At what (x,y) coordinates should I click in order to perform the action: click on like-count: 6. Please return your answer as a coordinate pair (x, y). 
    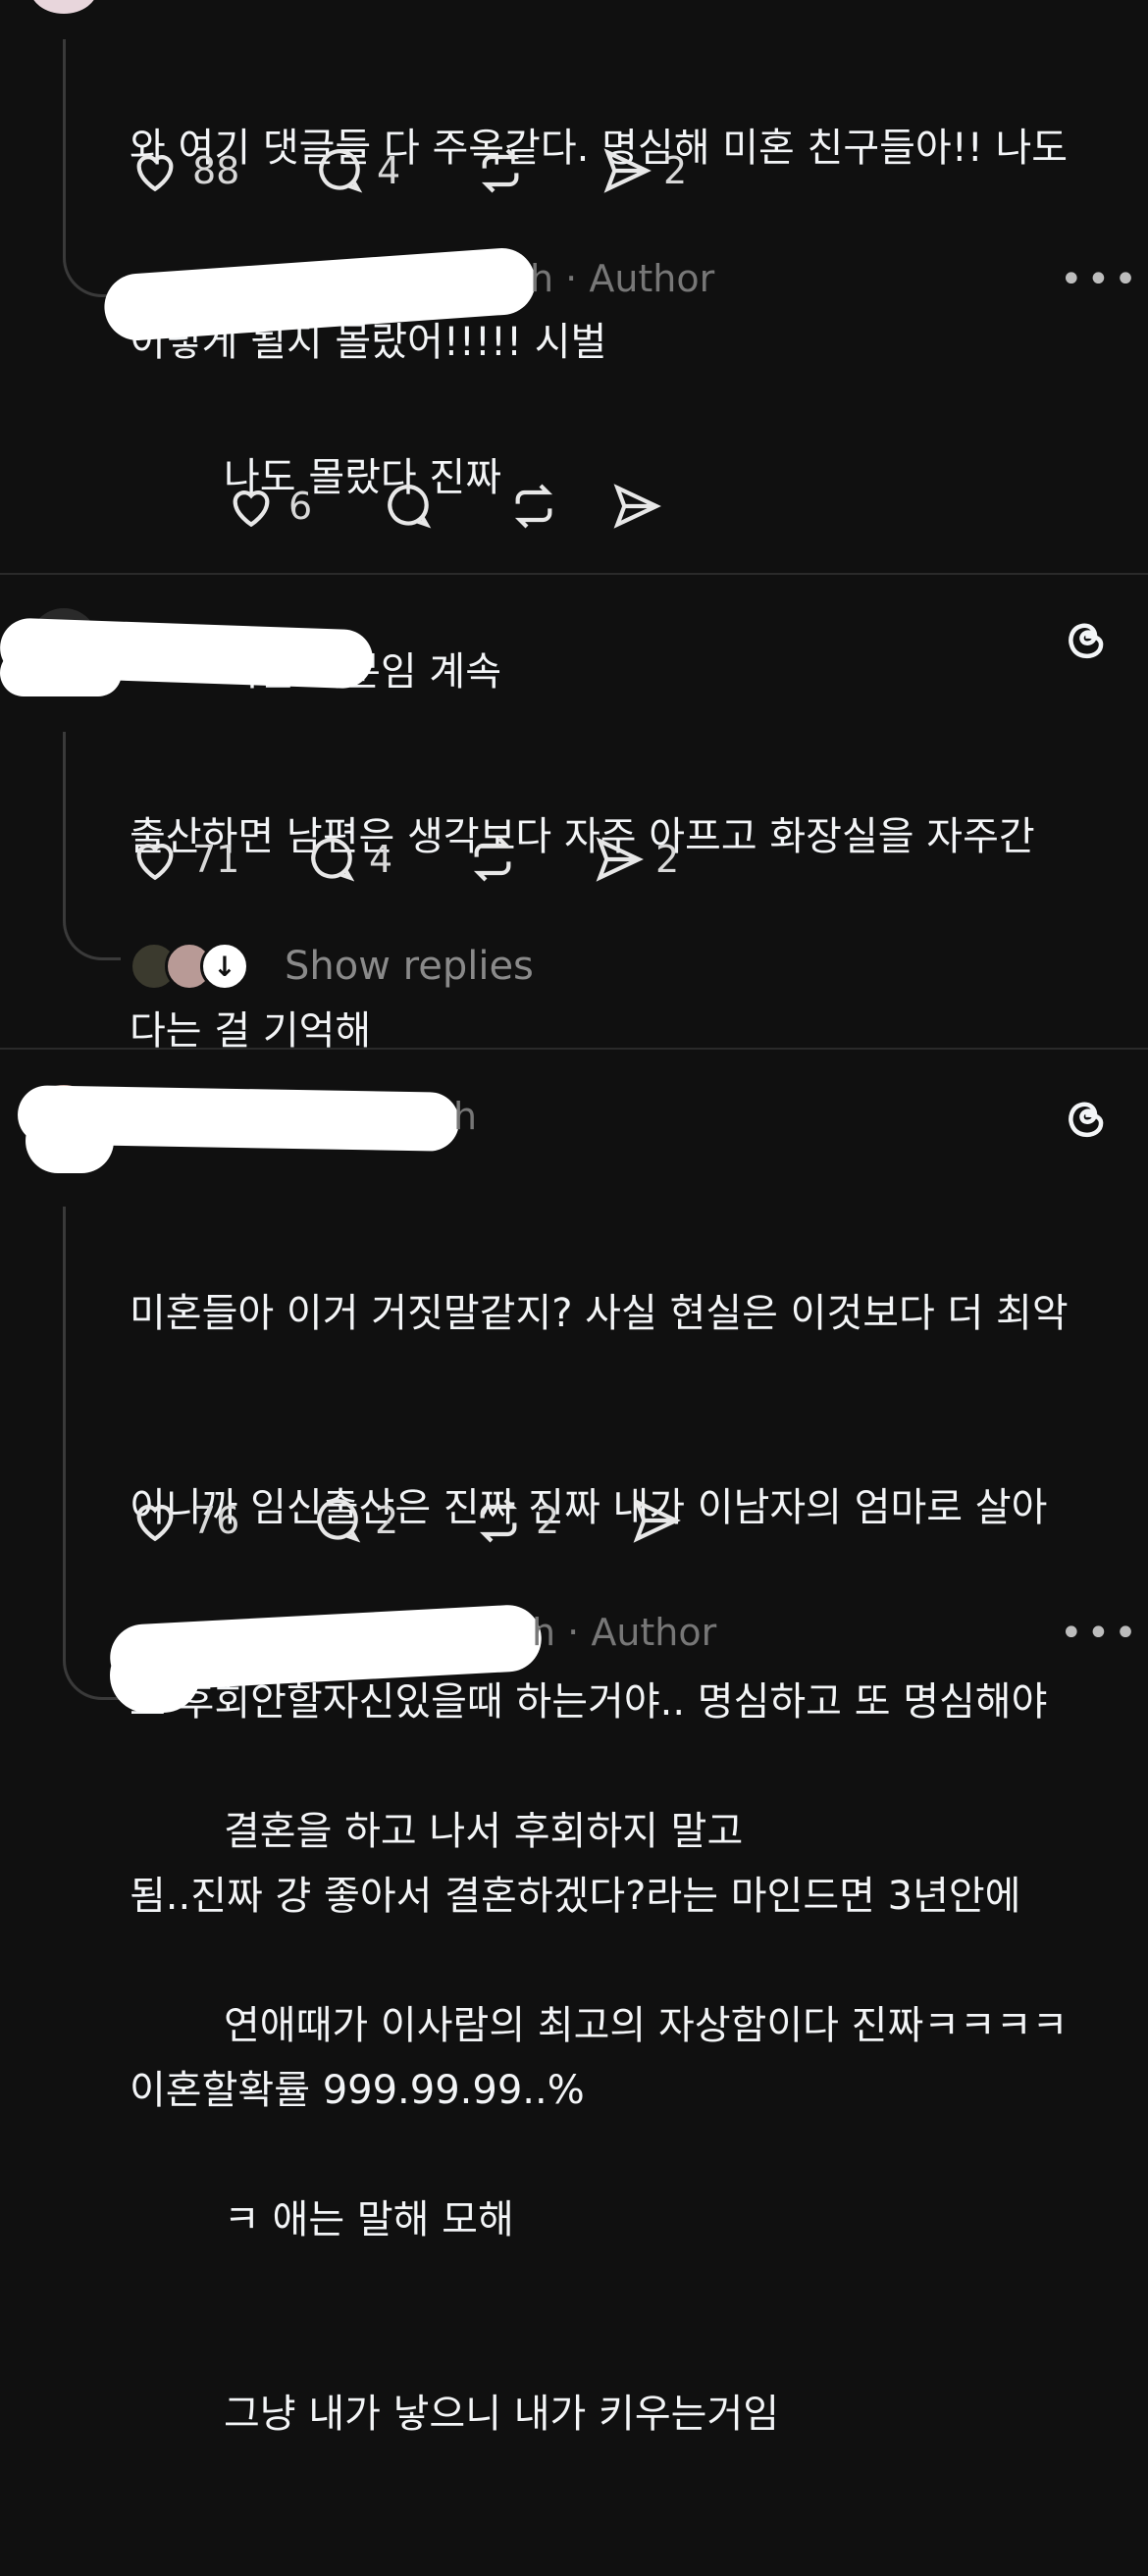
    Looking at the image, I should click on (300, 506).